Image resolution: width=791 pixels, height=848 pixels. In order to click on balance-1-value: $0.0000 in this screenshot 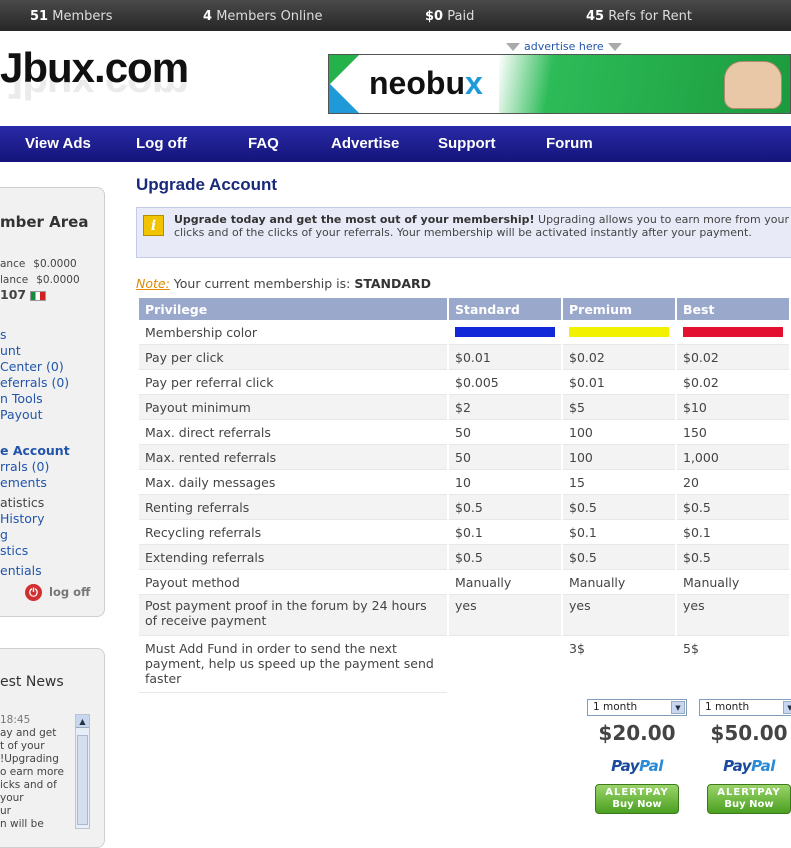, I will do `click(55, 264)`.